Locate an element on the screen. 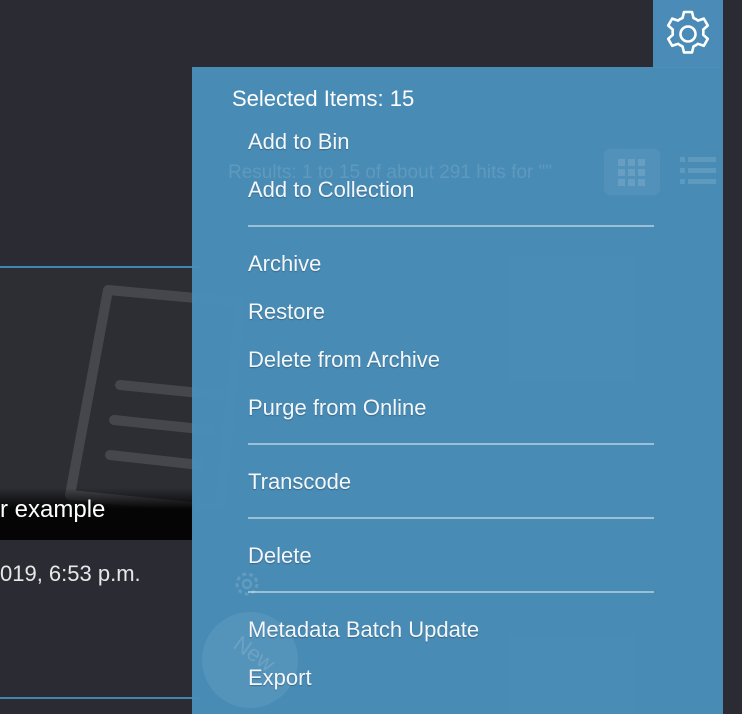 This screenshot has width=742, height=714. menu-item-restore: Restore is located at coordinates (286, 312).